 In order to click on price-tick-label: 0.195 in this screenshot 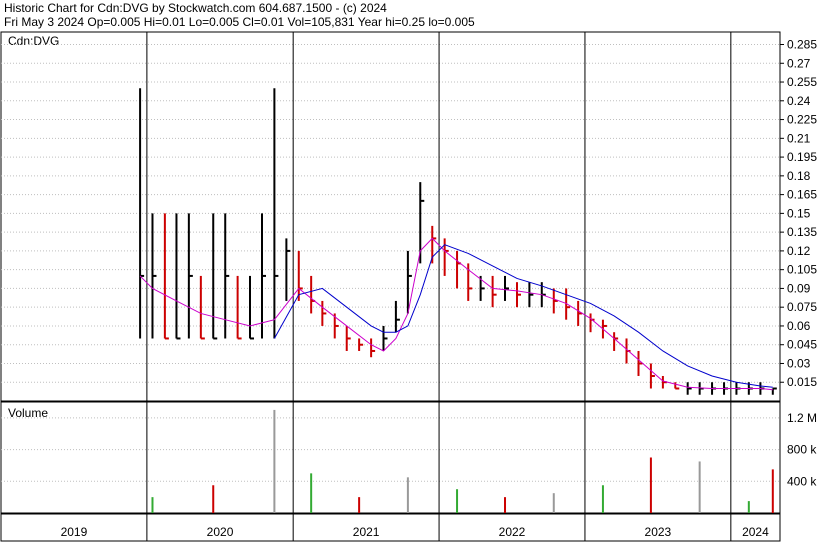, I will do `click(802, 157)`.